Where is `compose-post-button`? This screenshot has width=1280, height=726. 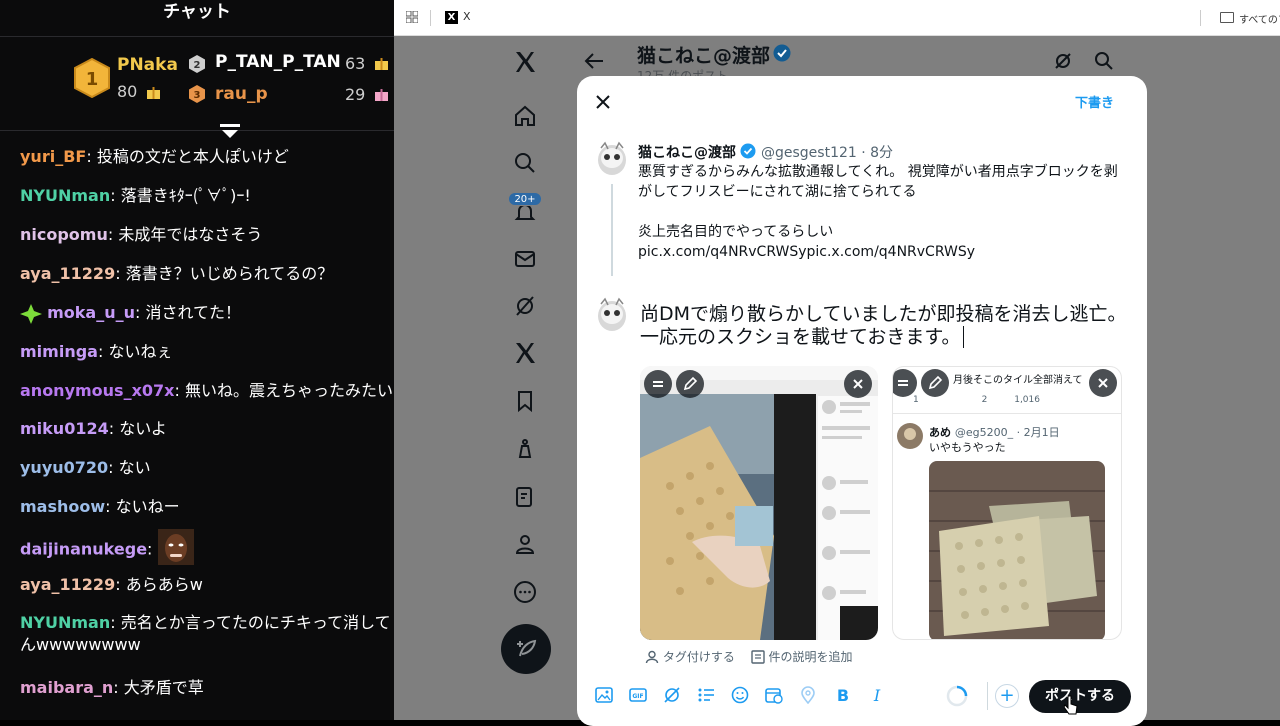
compose-post-button is located at coordinates (526, 649).